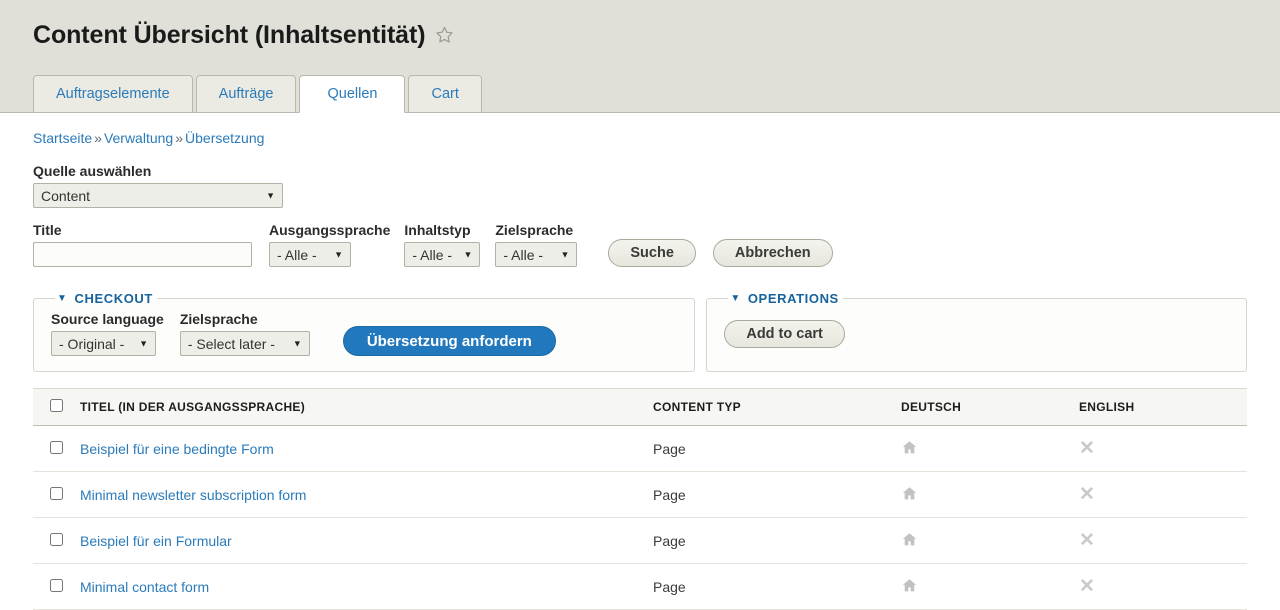 The image size is (1280, 610). I want to click on source-language-select: - Alle -, so click(310, 254).